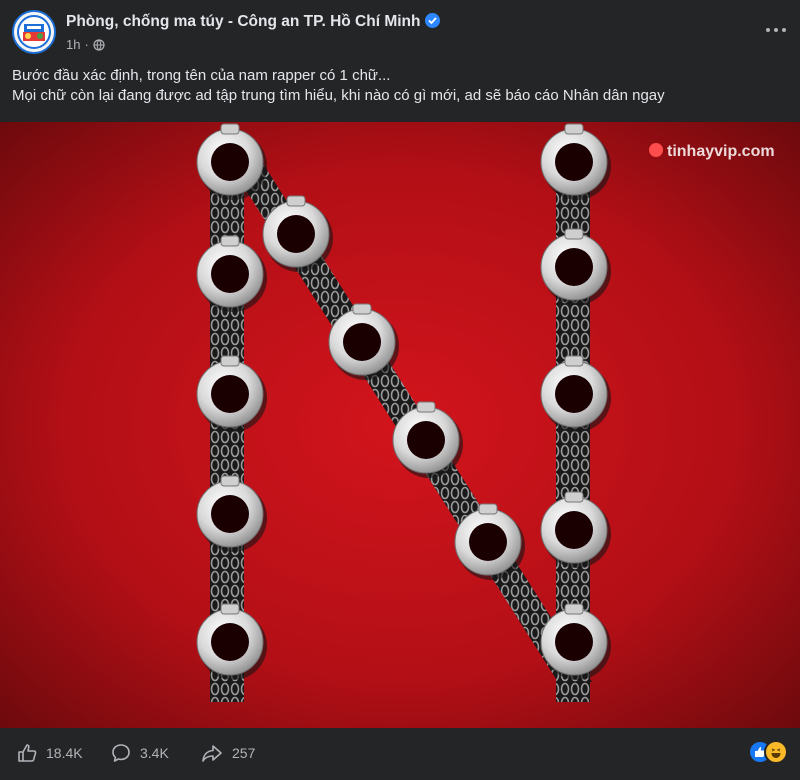 Image resolution: width=800 pixels, height=780 pixels. What do you see at coordinates (27, 753) in the screenshot?
I see `like-icon` at bounding box center [27, 753].